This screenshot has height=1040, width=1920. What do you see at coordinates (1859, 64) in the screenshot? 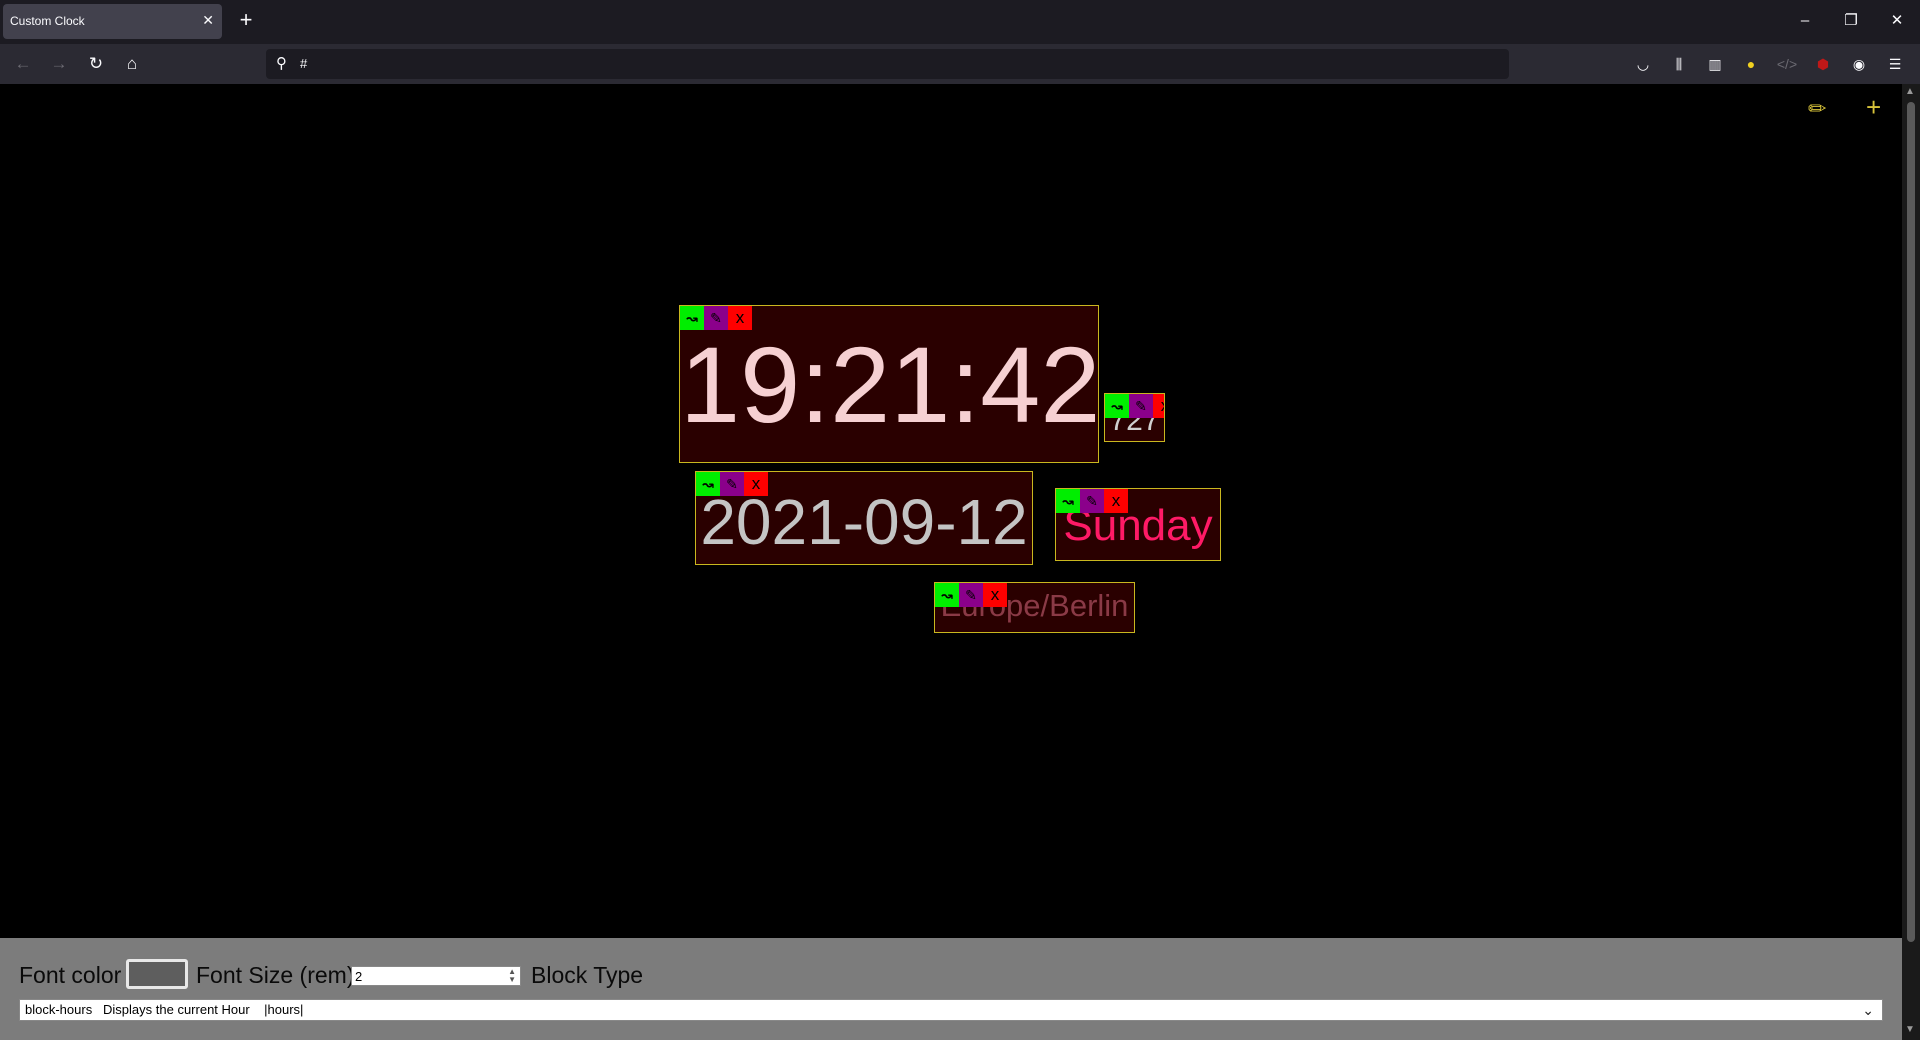
I see `account-icon: ◉` at bounding box center [1859, 64].